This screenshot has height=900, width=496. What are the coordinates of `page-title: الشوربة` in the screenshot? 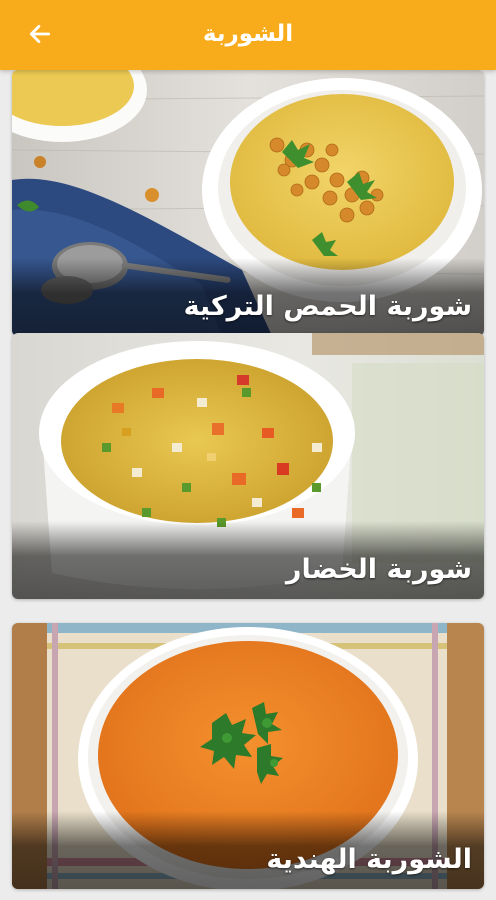 It's located at (248, 34).